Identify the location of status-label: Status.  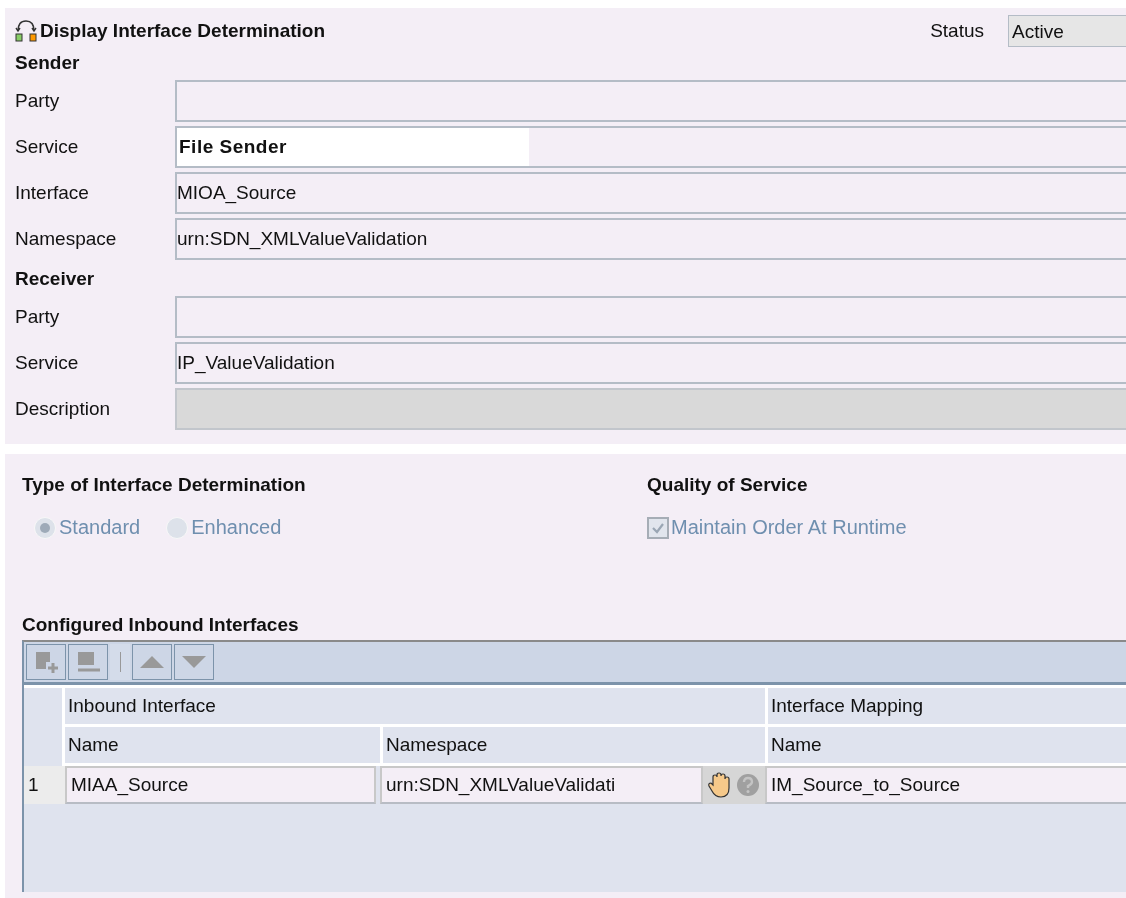
(957, 31).